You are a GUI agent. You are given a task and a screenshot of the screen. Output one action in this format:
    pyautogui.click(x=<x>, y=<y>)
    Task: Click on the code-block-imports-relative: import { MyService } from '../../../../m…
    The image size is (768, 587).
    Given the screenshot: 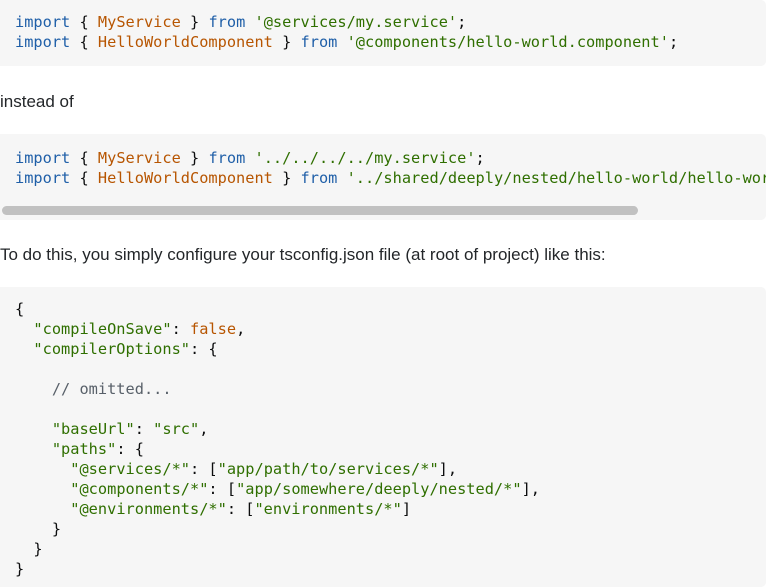 What is the action you would take?
    pyautogui.click(x=383, y=177)
    